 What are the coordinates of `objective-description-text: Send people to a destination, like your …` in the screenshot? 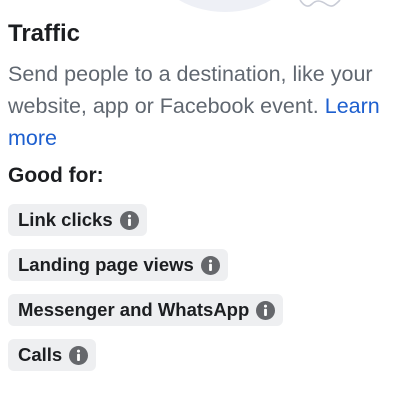 It's located at (190, 90).